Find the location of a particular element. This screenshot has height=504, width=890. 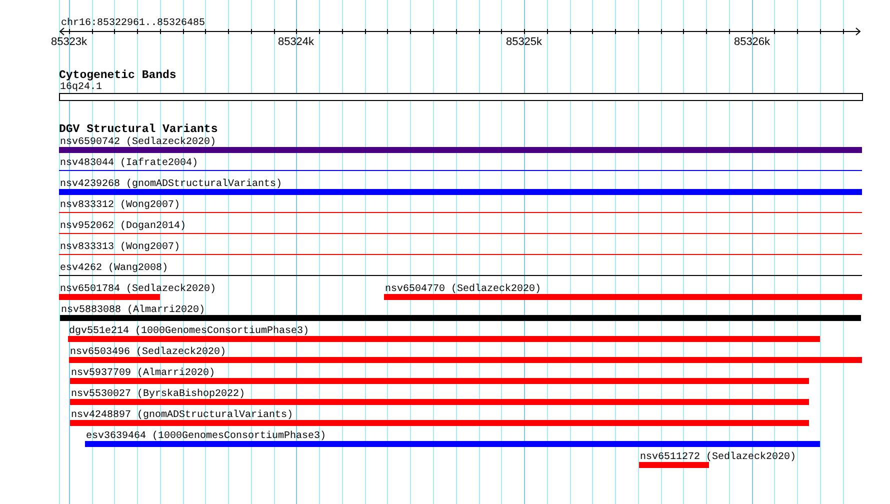

variant-label: nsv5530027 (ByrskaBishop2022) is located at coordinates (158, 394).